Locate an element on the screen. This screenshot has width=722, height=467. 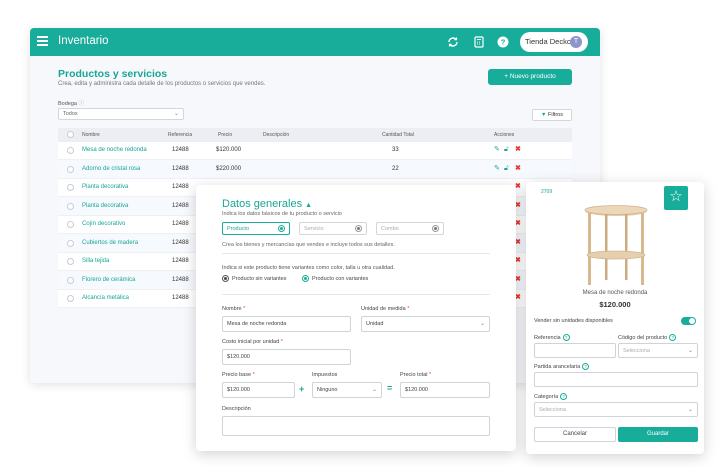
product-code: 2709 is located at coordinates (547, 192).